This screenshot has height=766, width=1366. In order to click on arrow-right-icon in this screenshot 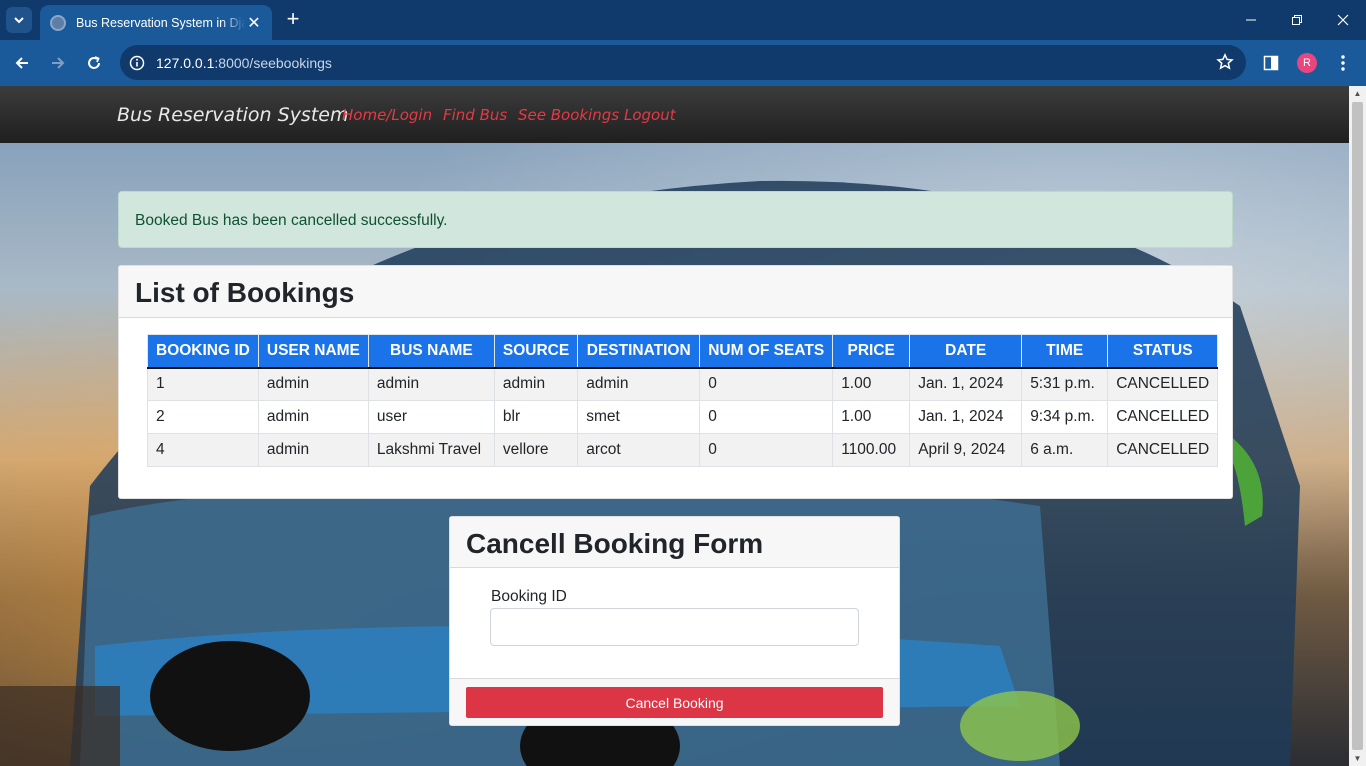, I will do `click(58, 63)`.